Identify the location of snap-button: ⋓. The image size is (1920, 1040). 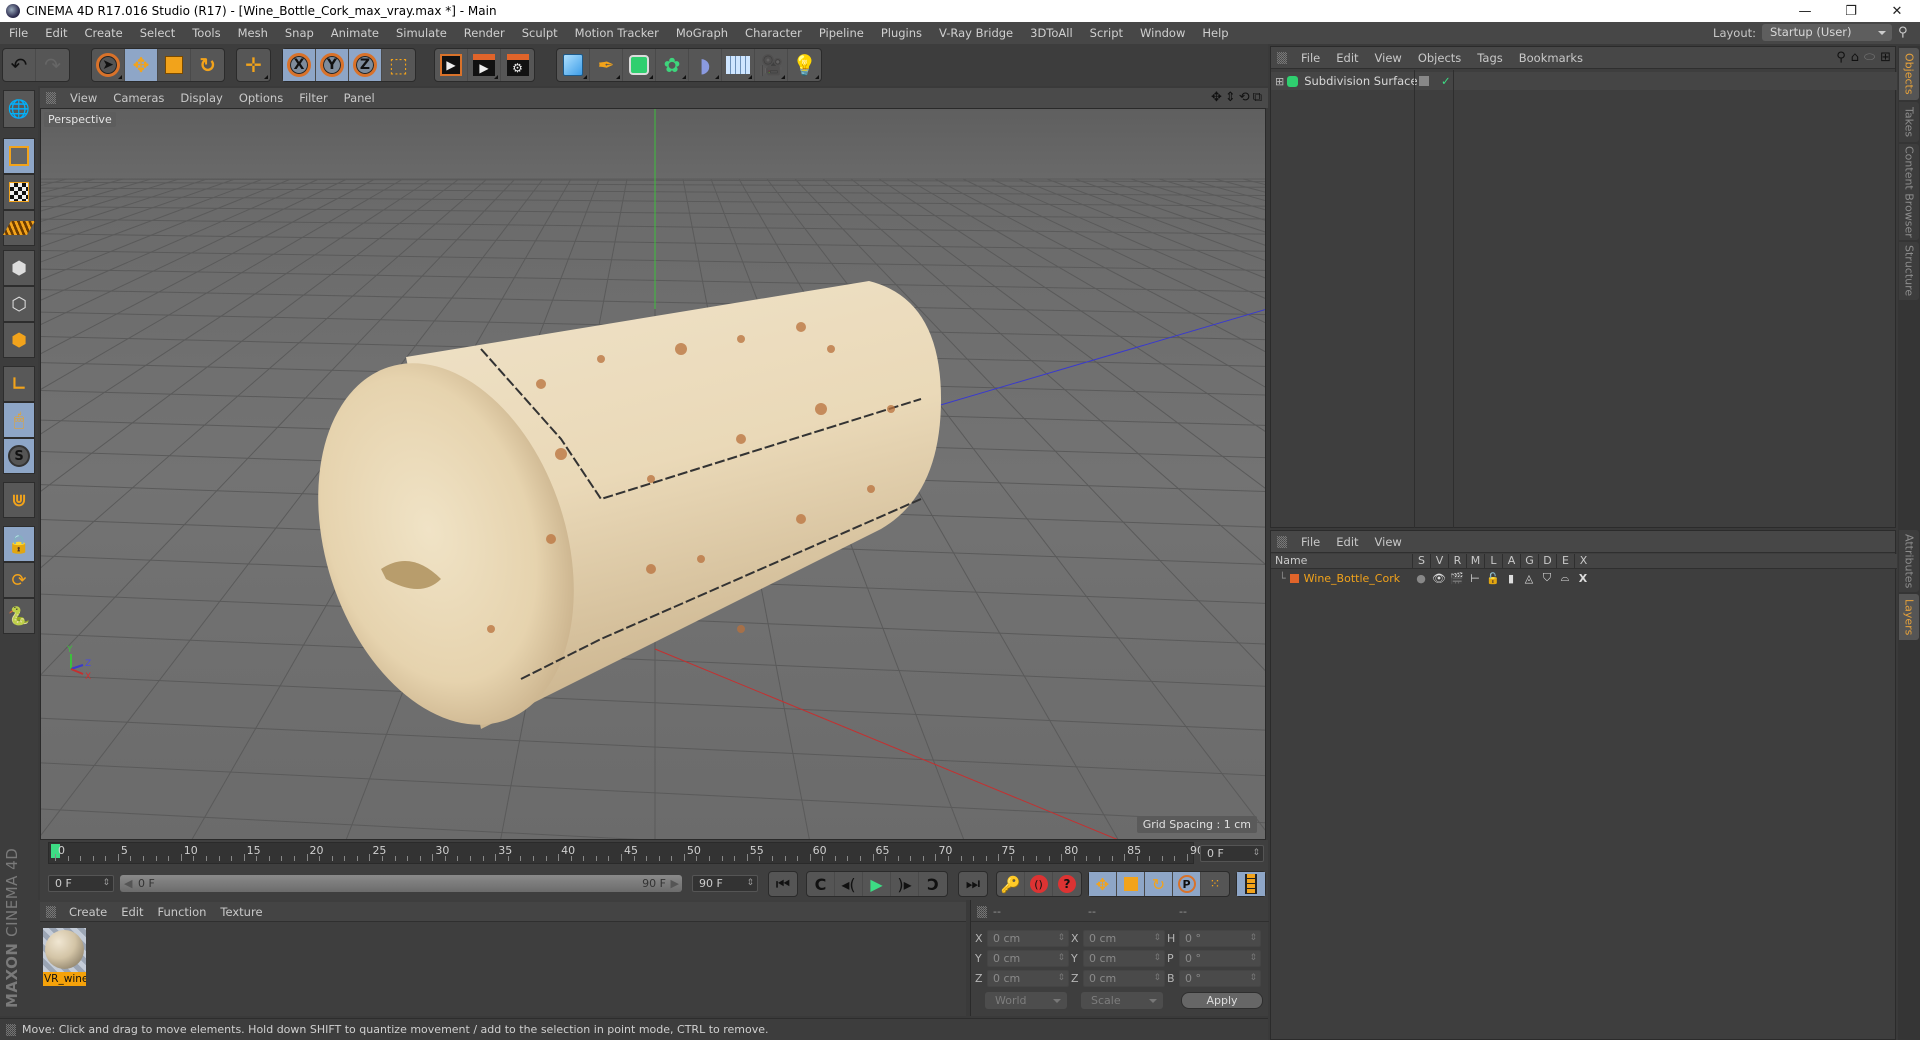
(19, 500).